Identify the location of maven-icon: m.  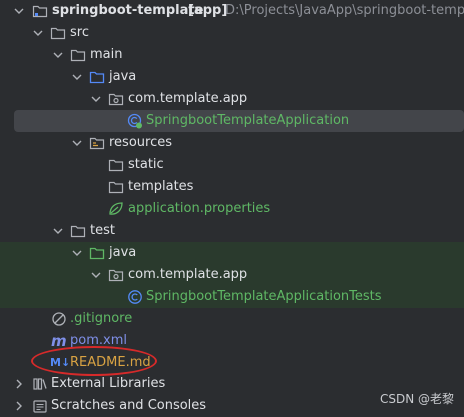
(59, 341).